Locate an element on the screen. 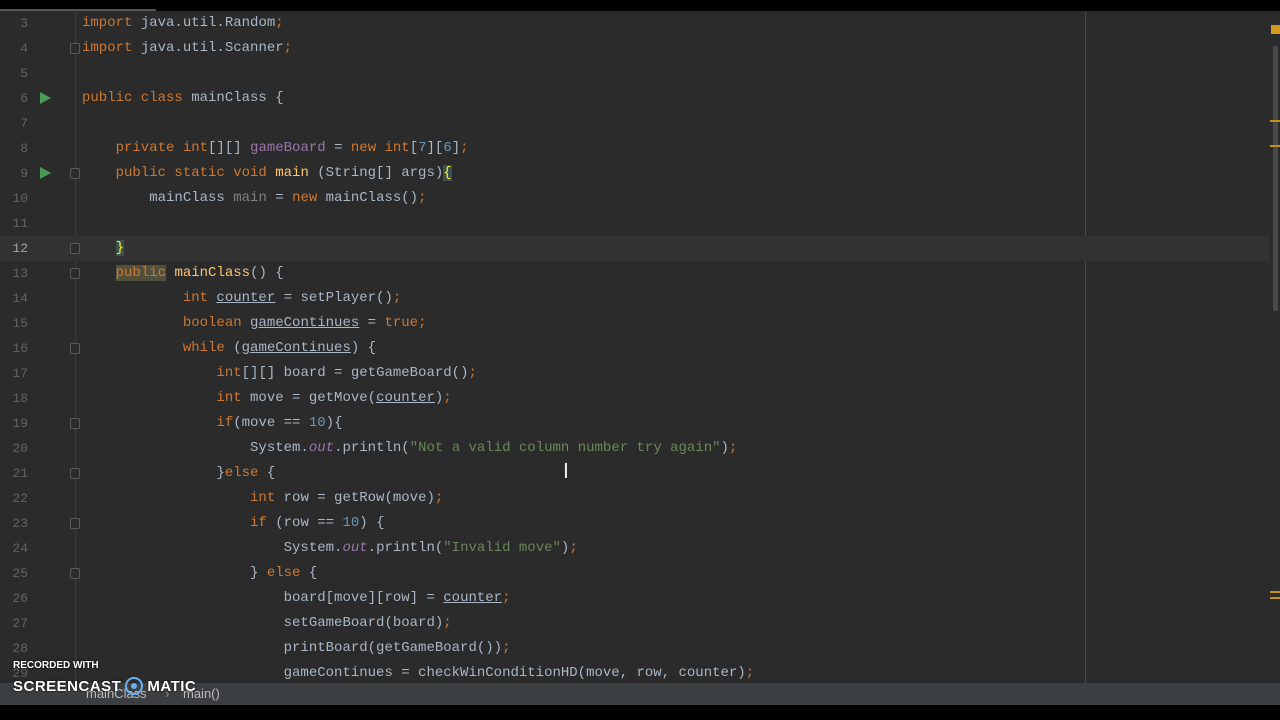 This screenshot has height=720, width=1280. line-number: 24 is located at coordinates (20, 548).